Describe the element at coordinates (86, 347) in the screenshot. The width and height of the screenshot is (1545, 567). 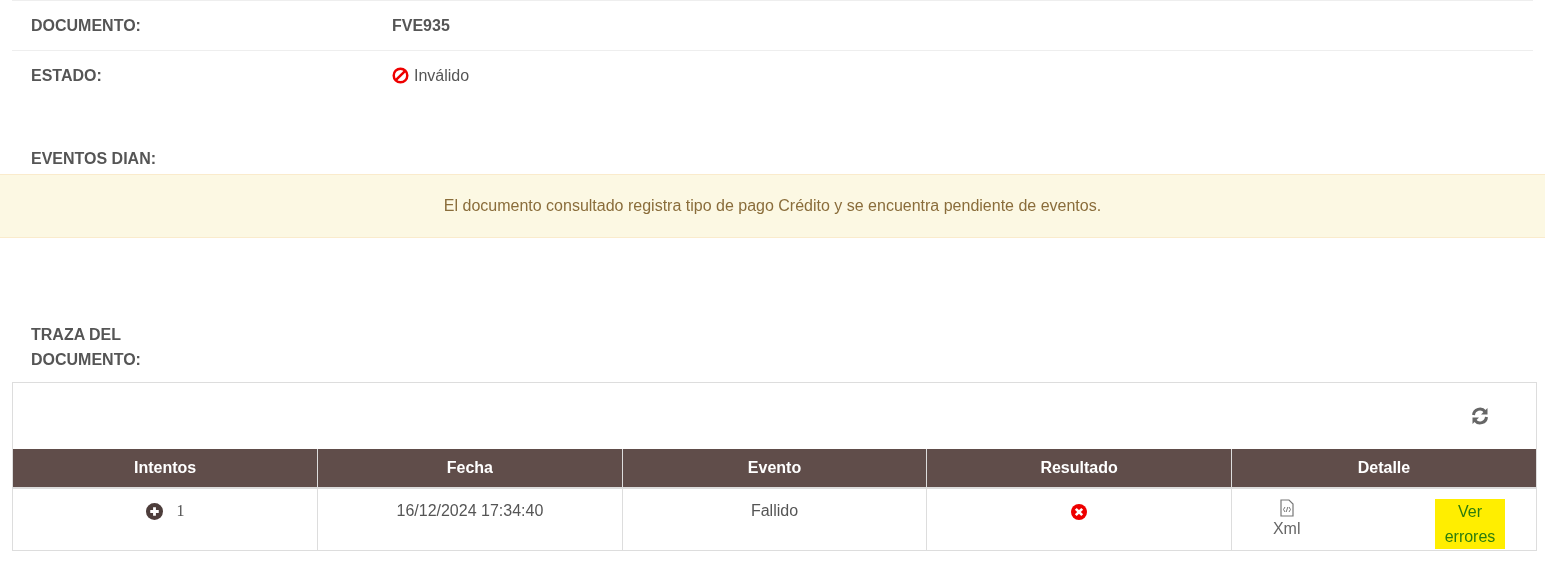
I see `section-label: TRAZA DEL DOCUMENTO:` at that location.